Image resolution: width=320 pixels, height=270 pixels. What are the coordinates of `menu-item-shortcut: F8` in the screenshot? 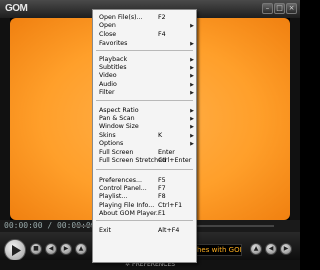 It's located at (162, 196).